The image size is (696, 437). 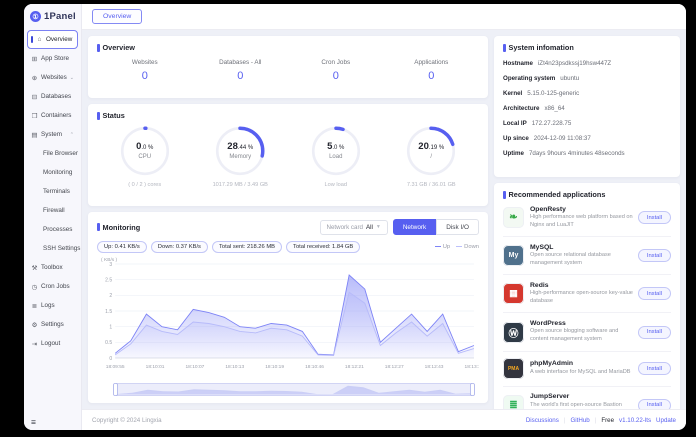 I want to click on info-value: iZt4n23psdkssj19hsw447Z, so click(x=574, y=63).